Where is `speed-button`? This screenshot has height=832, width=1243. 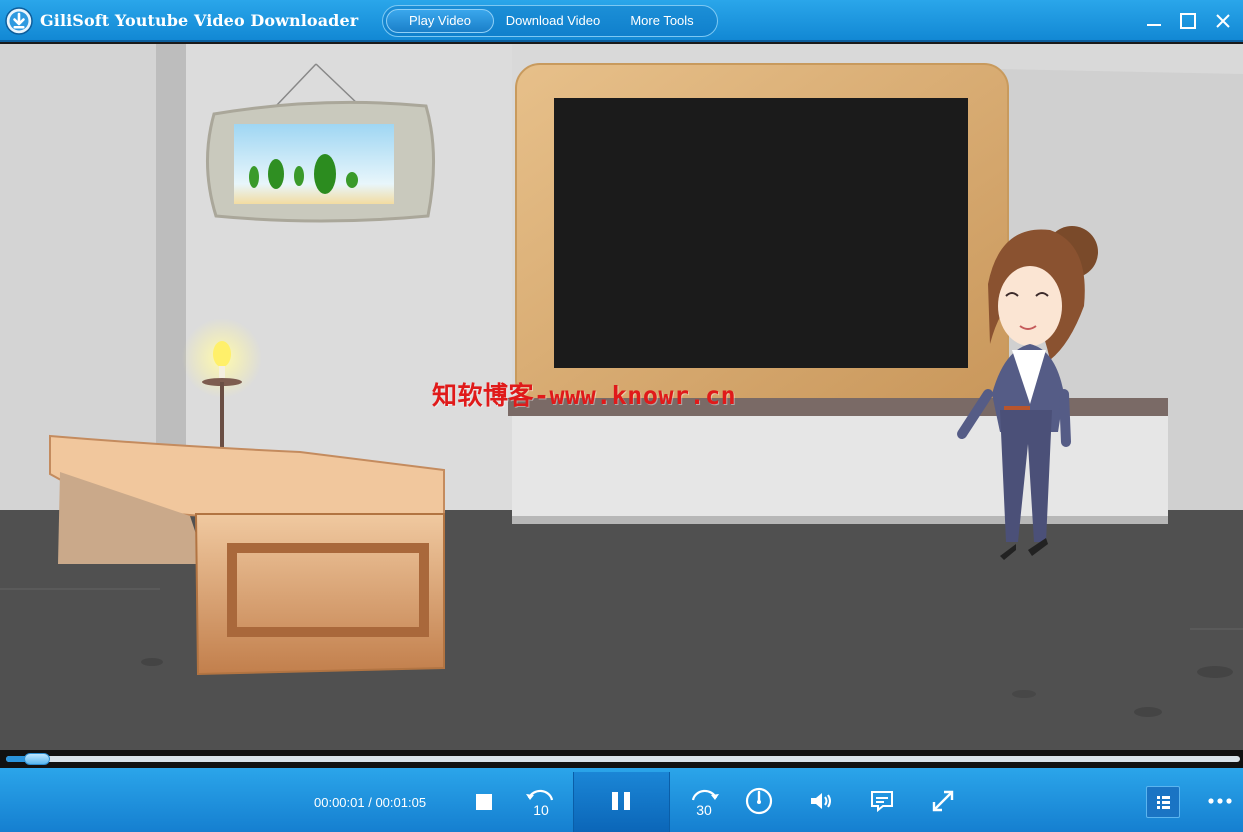 speed-button is located at coordinates (759, 801).